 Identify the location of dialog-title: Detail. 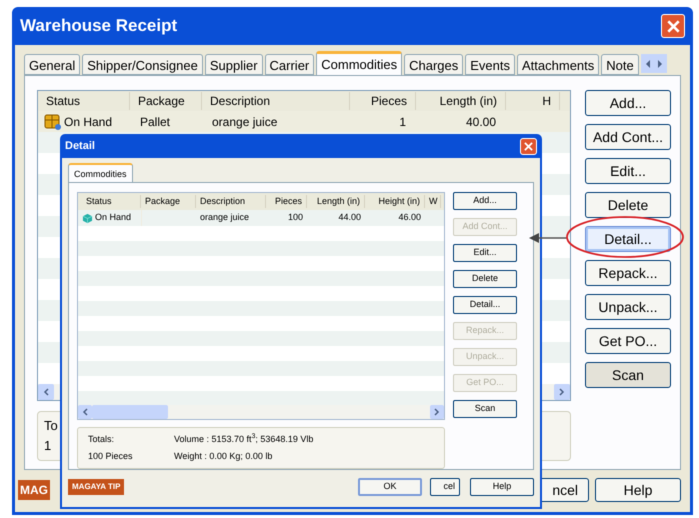
(80, 146).